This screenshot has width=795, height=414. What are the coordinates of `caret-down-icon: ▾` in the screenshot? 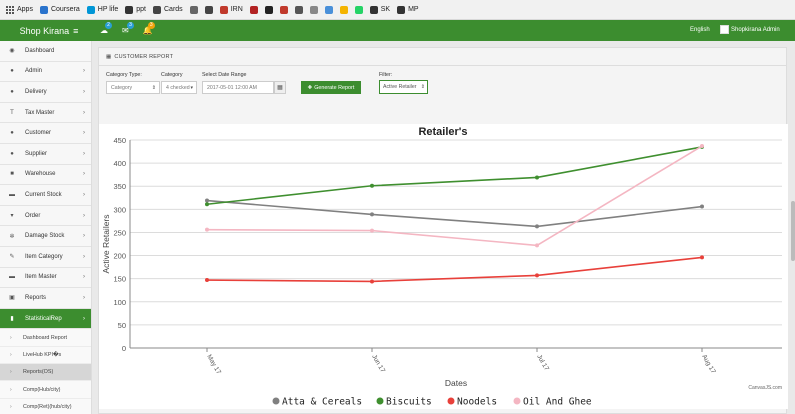 It's located at (191, 87).